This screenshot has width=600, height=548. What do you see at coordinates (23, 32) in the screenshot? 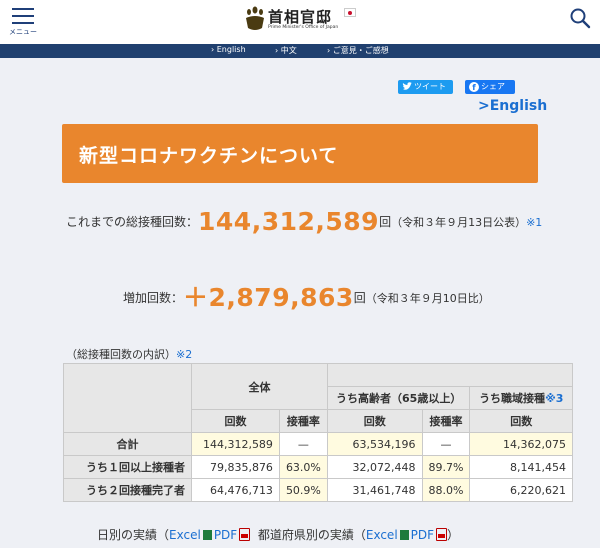
I see `menu-label: メニュー` at bounding box center [23, 32].